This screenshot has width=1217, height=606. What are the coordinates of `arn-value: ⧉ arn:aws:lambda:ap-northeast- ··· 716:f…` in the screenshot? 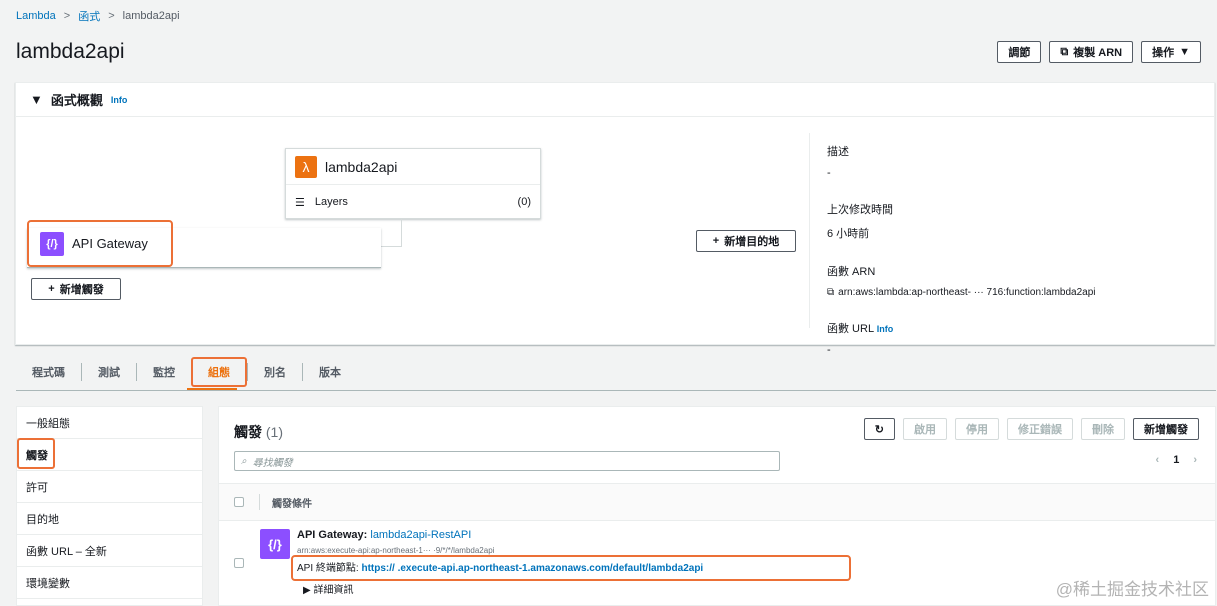 It's located at (961, 292).